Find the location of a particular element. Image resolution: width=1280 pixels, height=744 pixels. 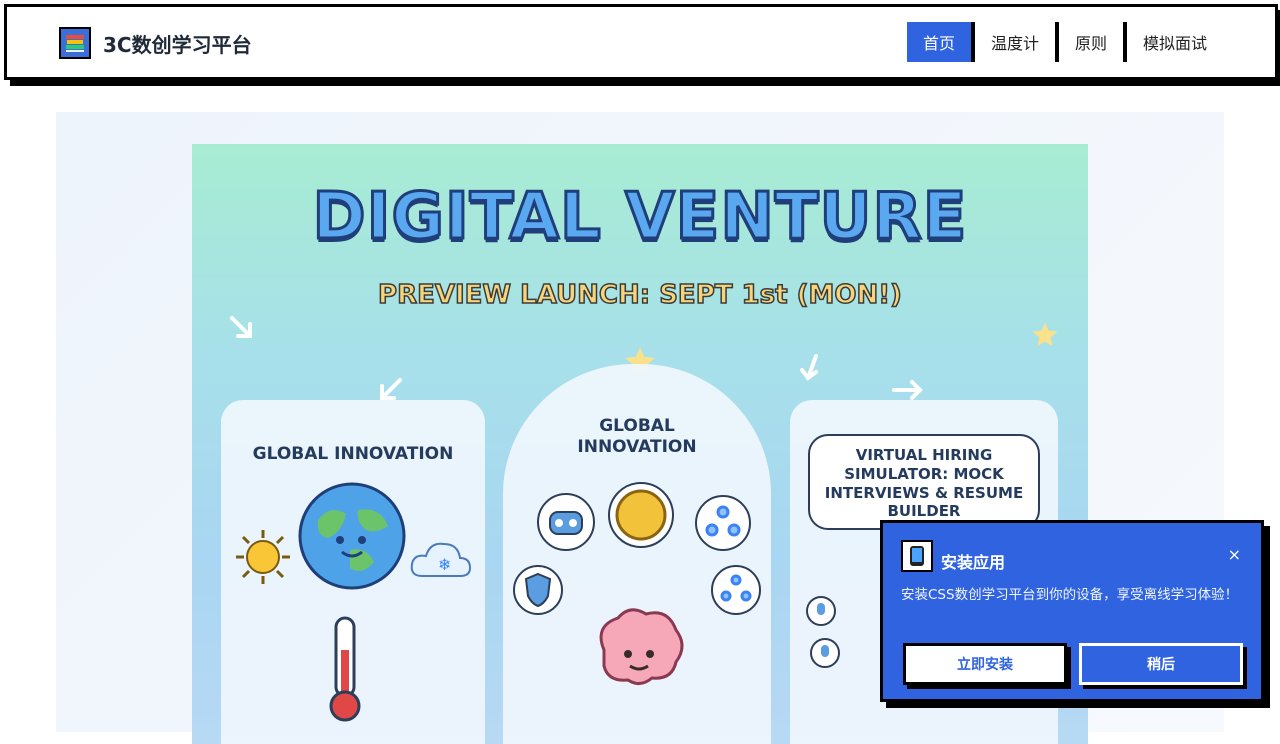

books-icon is located at coordinates (75, 43).